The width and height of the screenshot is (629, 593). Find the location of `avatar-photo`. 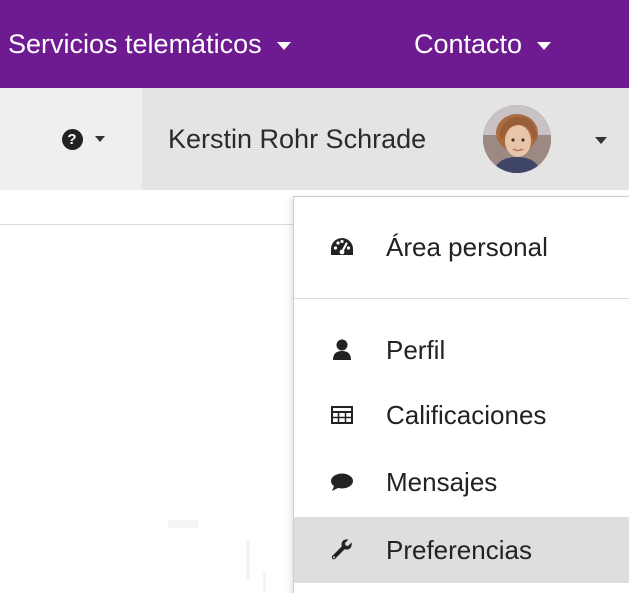

avatar-photo is located at coordinates (517, 139).